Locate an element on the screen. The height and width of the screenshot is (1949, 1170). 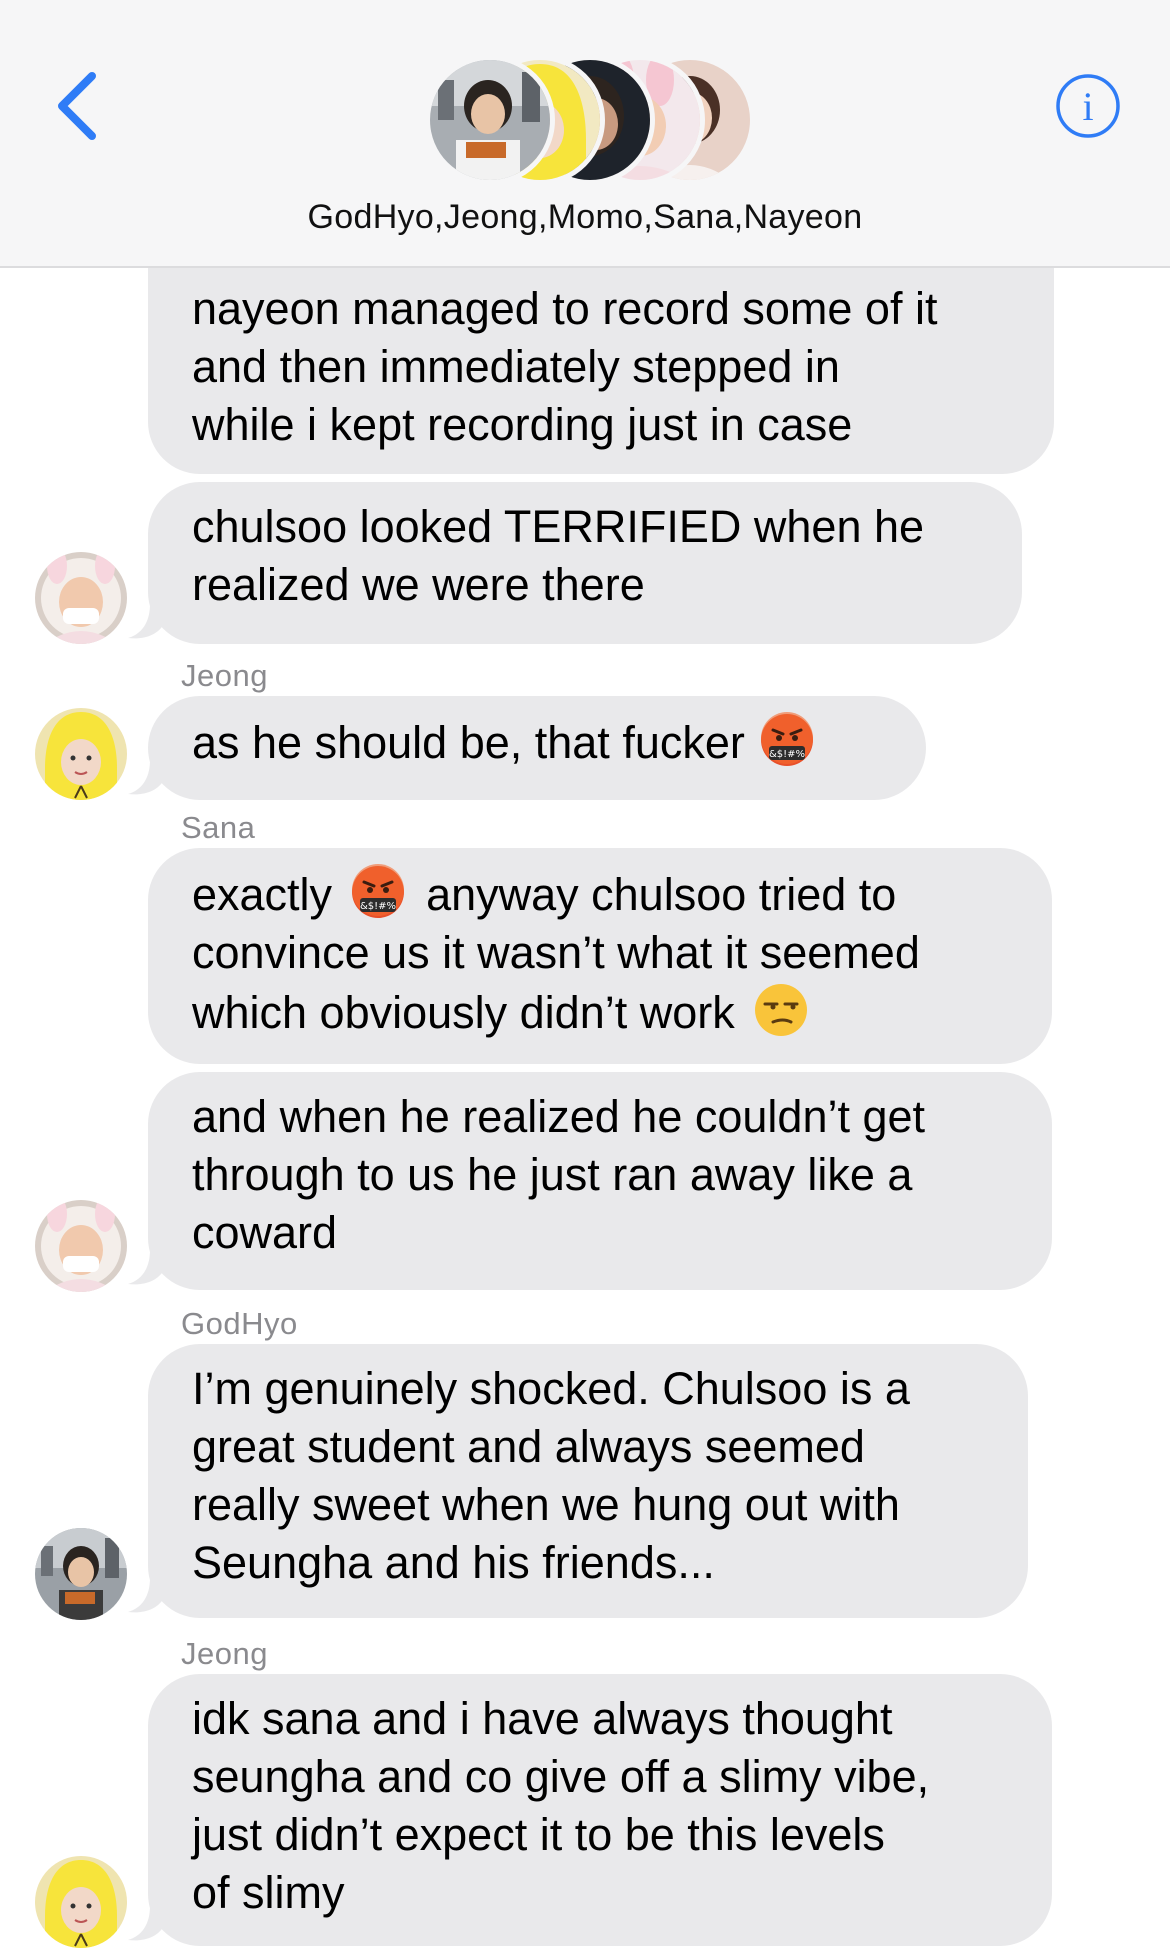
message-text: exactly is located at coordinates (262, 894).